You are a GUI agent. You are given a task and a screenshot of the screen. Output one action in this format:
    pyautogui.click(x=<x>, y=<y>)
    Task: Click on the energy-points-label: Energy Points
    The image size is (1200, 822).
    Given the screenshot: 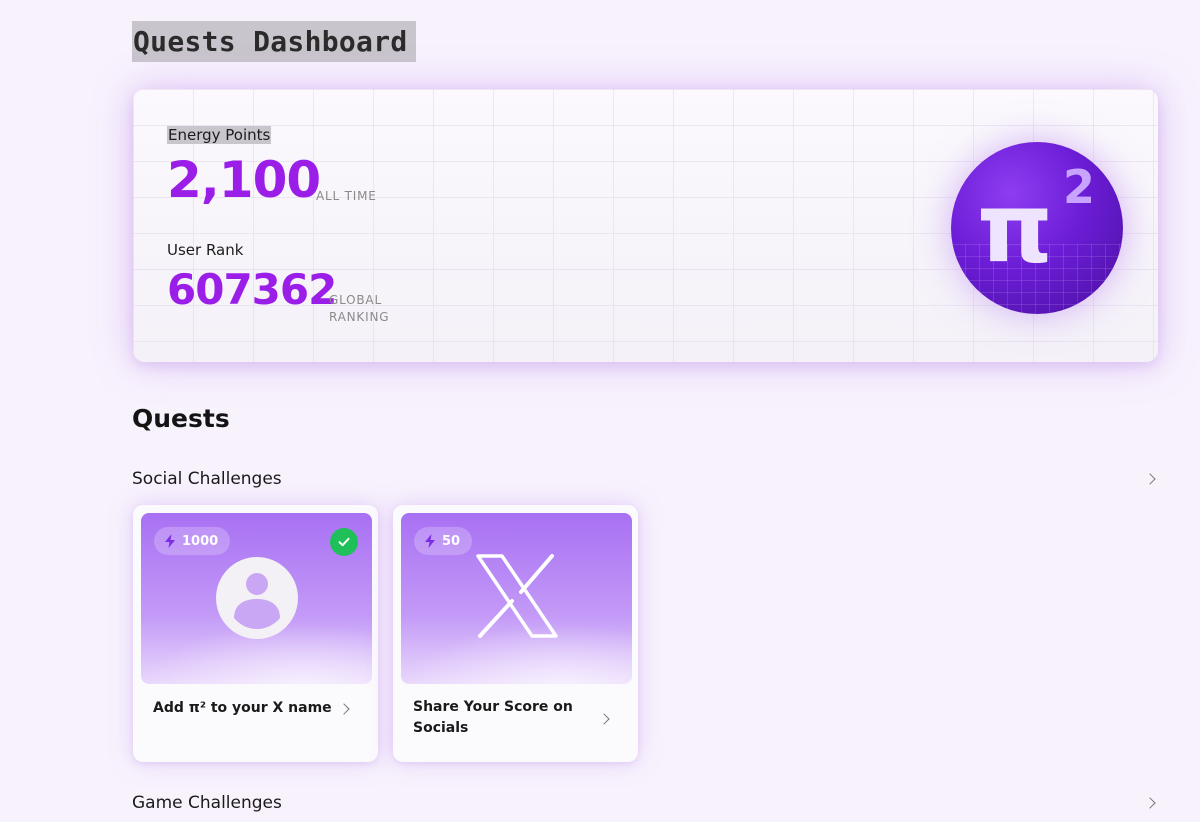 What is the action you would take?
    pyautogui.click(x=219, y=135)
    